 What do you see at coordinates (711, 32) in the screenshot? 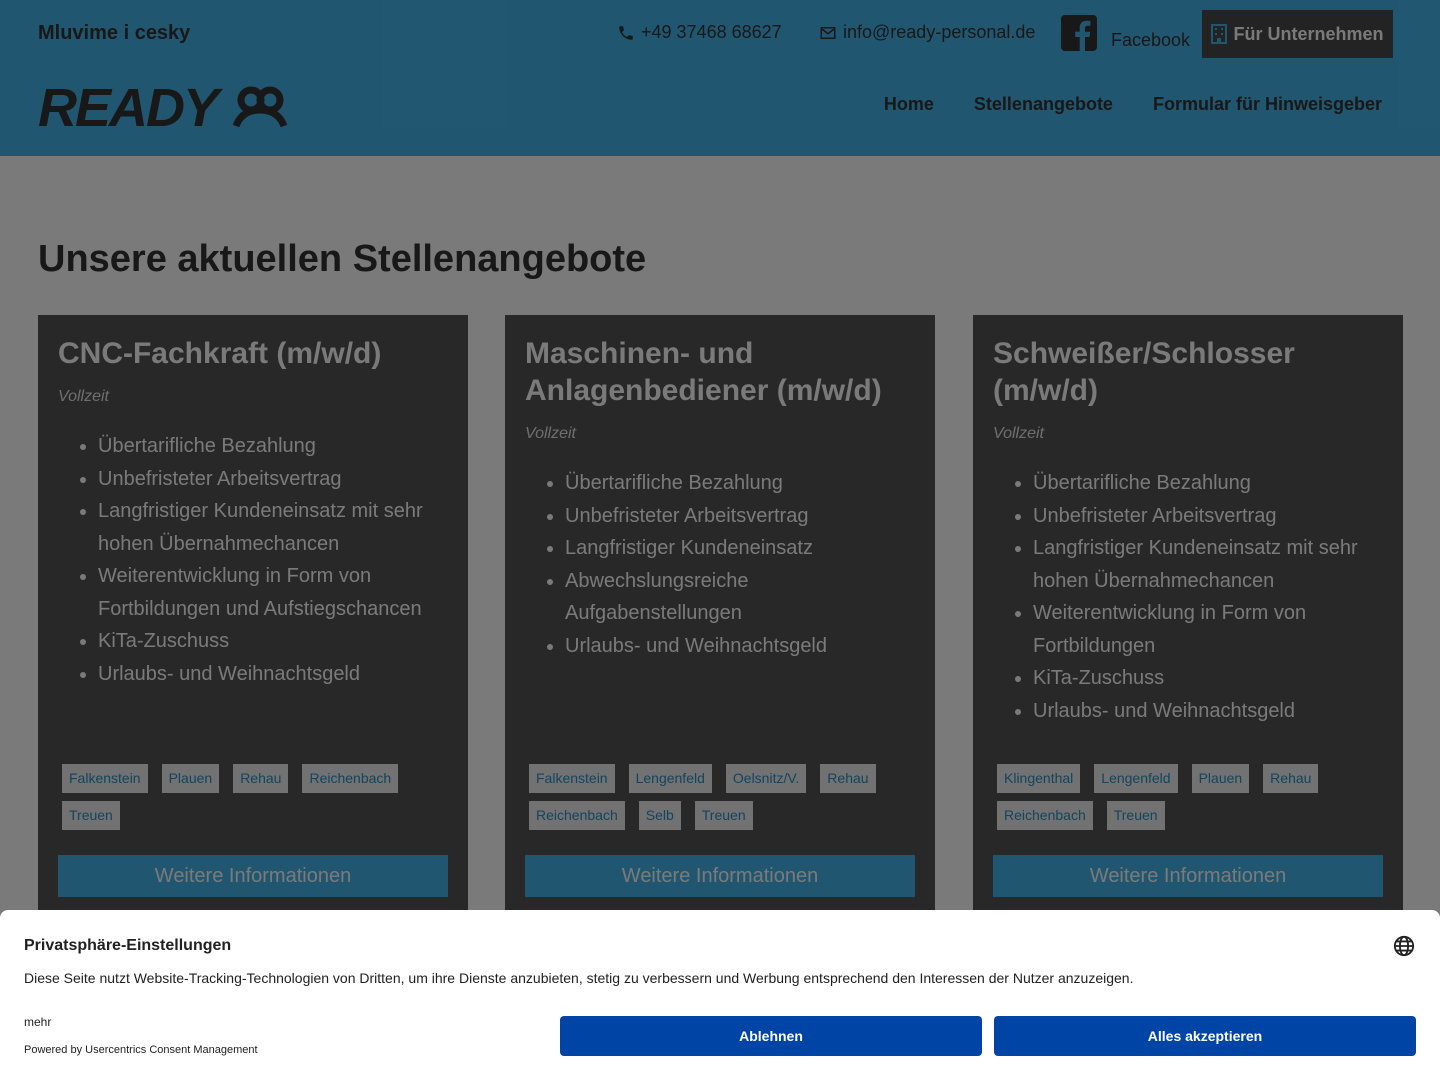
I see `phone-number: +49 37468 68627` at bounding box center [711, 32].